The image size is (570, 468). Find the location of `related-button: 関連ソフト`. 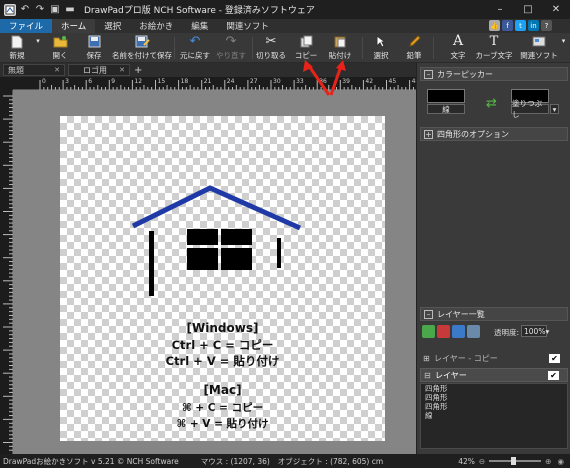

related-button: 関連ソフト is located at coordinates (539, 48).